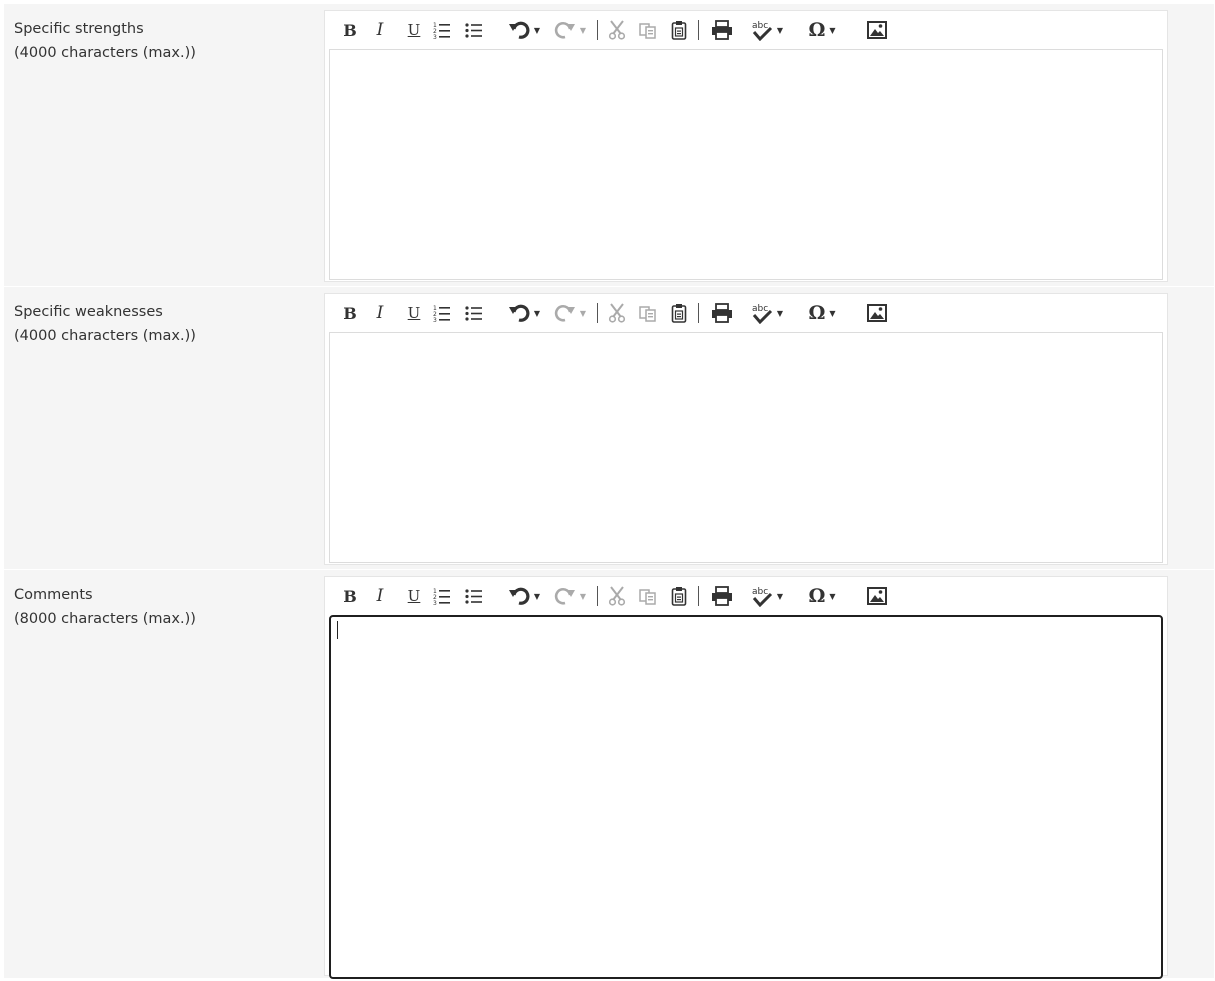 The height and width of the screenshot is (981, 1215). I want to click on field-label-hint: (4000 characters (max.)), so click(105, 336).